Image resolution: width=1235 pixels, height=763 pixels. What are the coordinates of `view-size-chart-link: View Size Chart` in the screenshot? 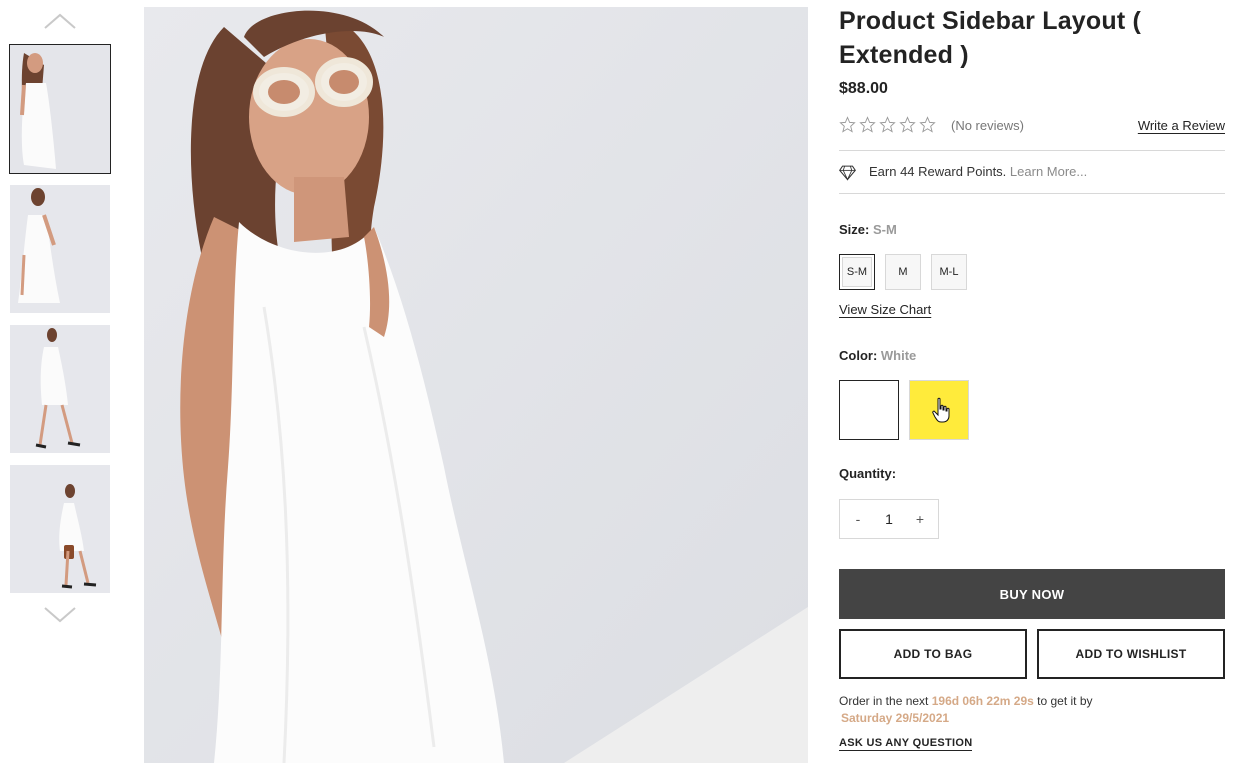 It's located at (885, 309).